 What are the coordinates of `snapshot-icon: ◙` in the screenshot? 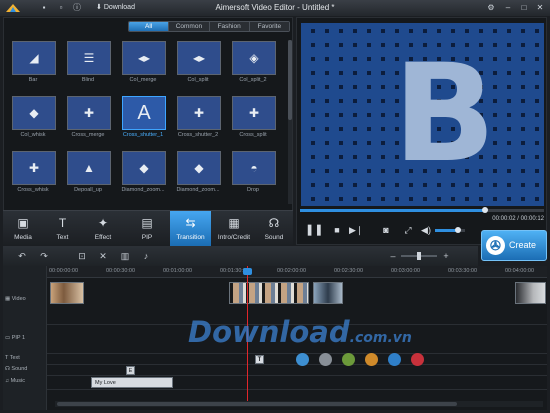 It's located at (386, 230).